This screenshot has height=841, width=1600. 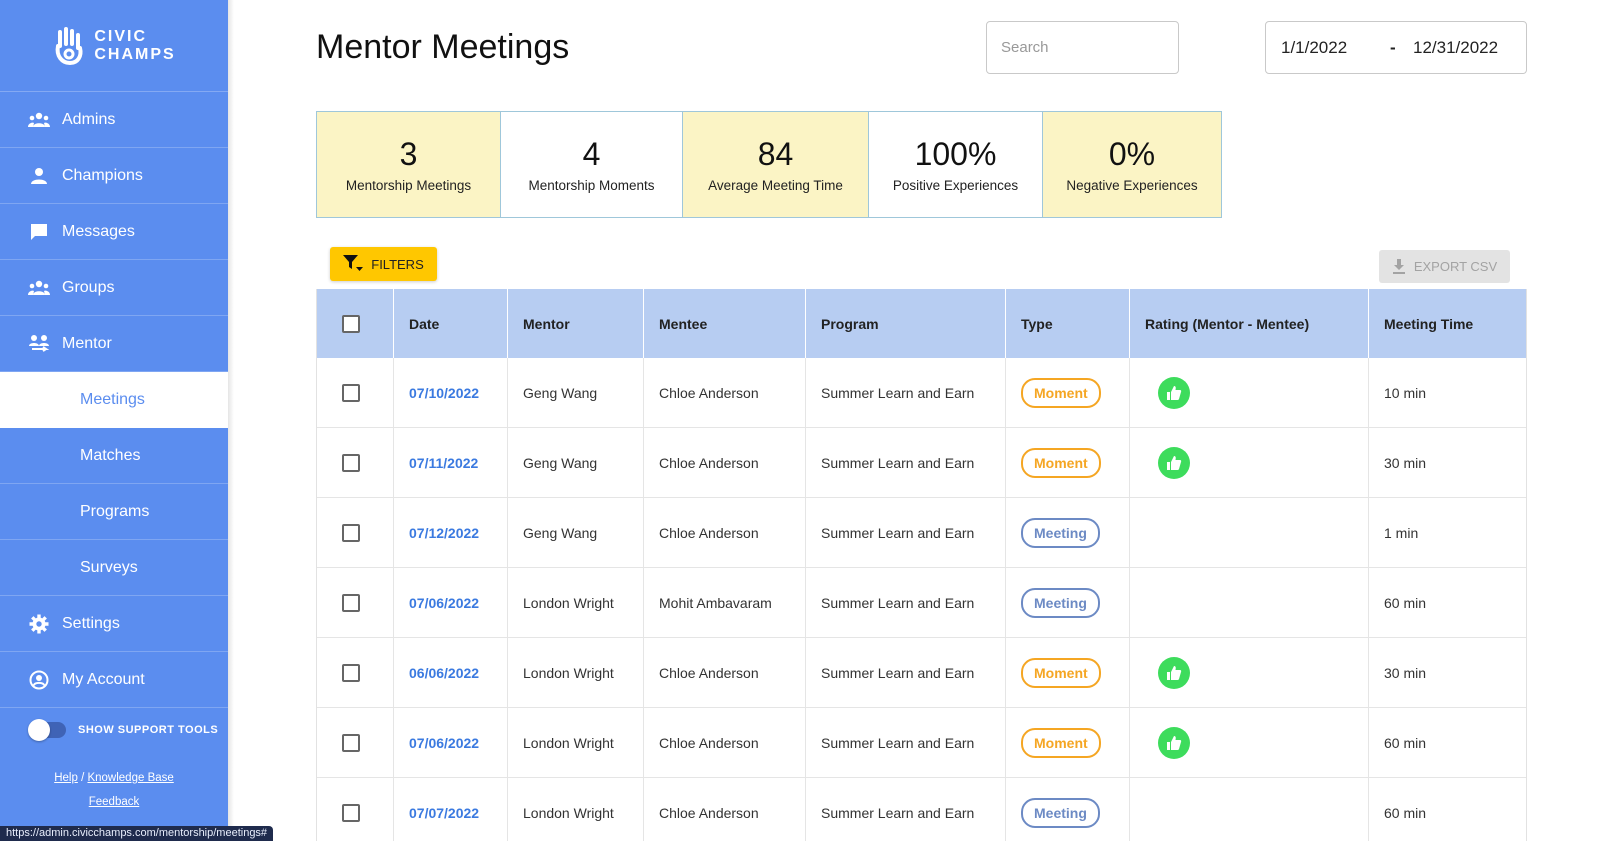 What do you see at coordinates (231, 420) in the screenshot?
I see `sidebar-shadow` at bounding box center [231, 420].